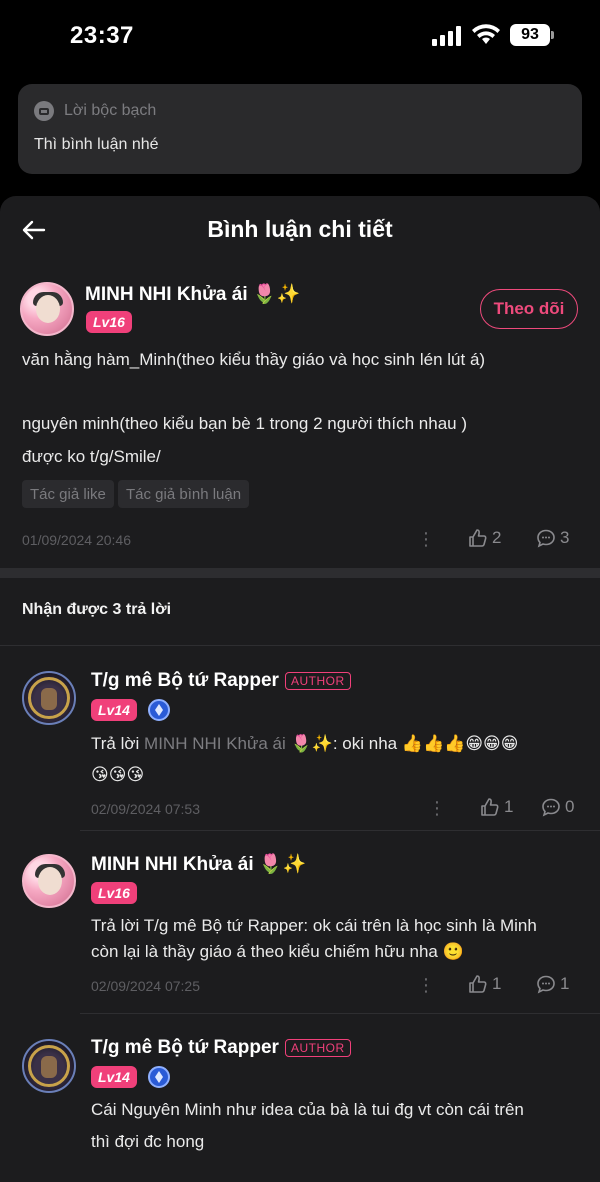  I want to click on reply-text-line-2: thì đợi đc hong, so click(148, 1141).